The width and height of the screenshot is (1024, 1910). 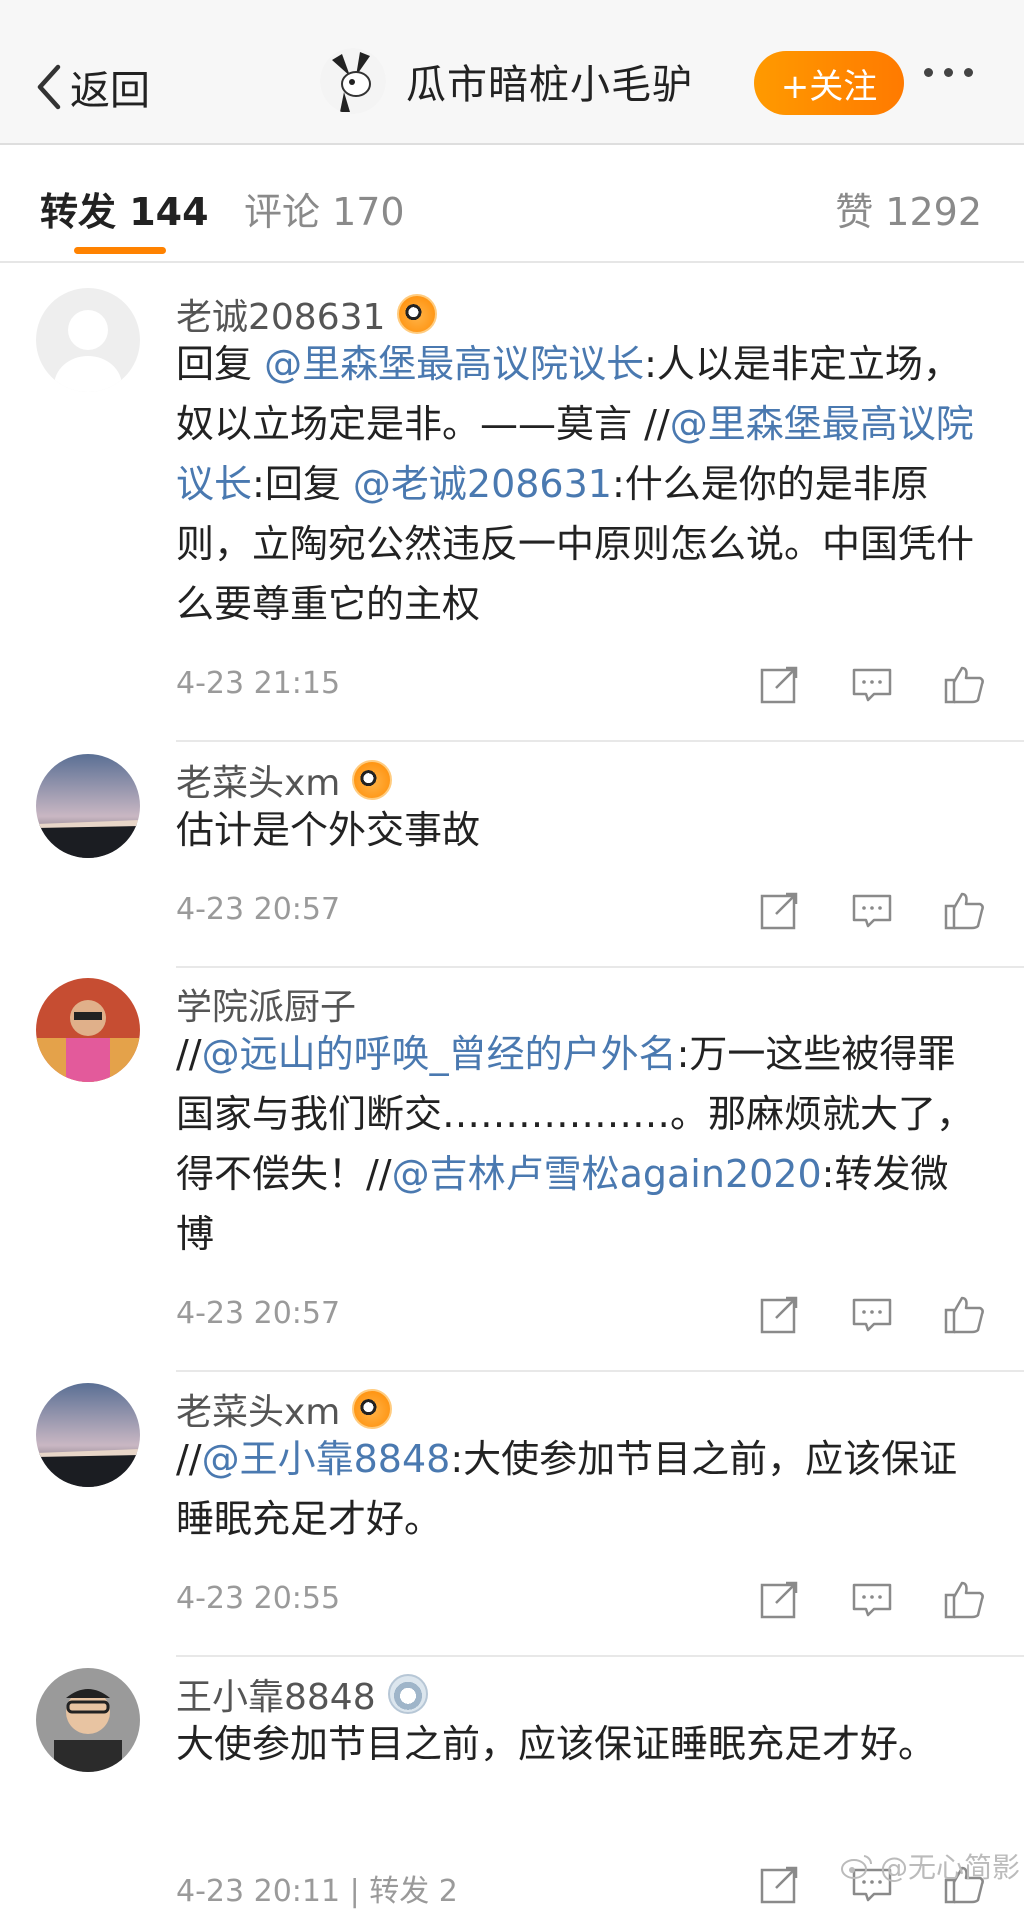 I want to click on back-button: 返回, so click(x=92, y=87).